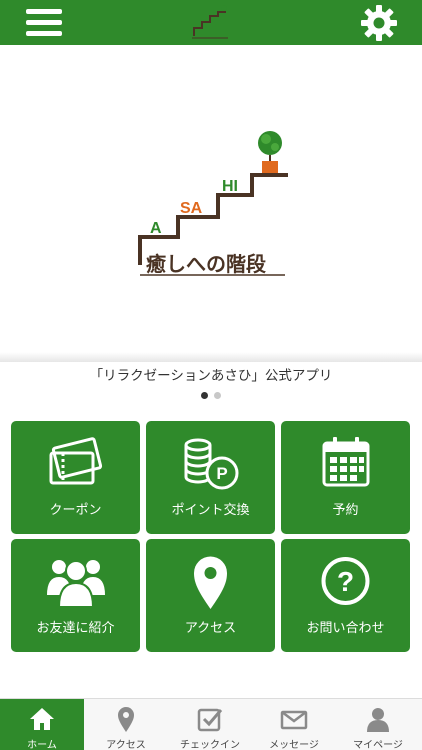  I want to click on tab-mypage-label: マイページ, so click(378, 745).